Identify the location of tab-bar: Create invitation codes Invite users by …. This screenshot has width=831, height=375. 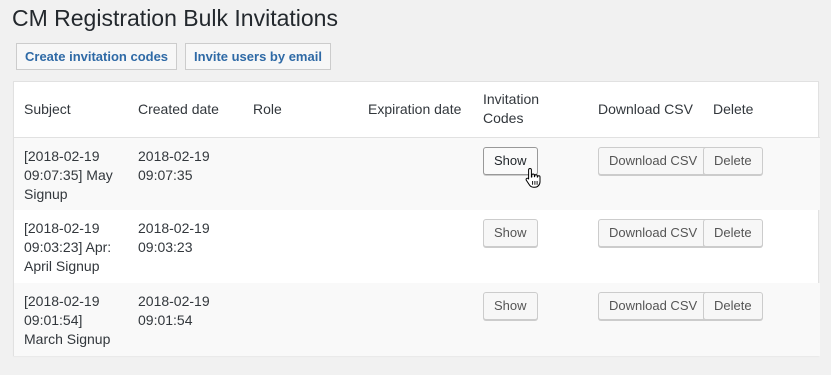
(173, 56).